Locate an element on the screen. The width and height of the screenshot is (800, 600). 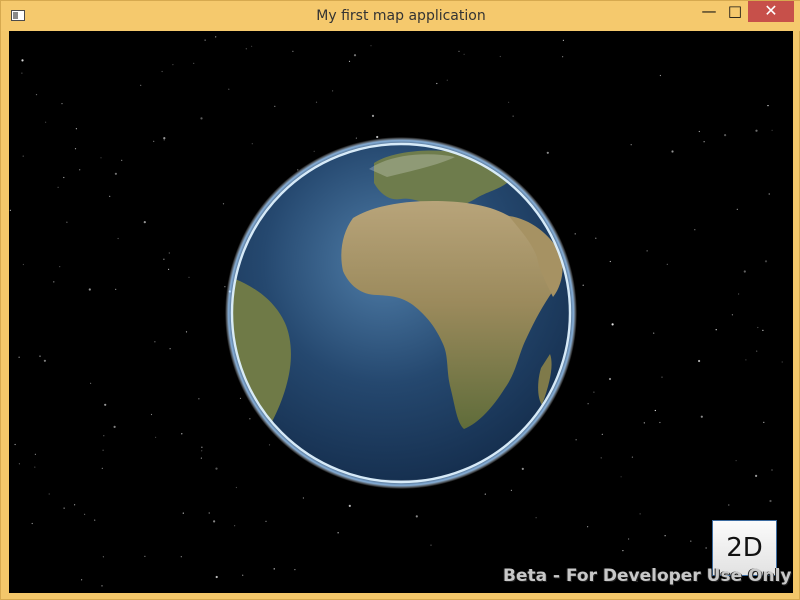
maximize-button: □ is located at coordinates (735, 11).